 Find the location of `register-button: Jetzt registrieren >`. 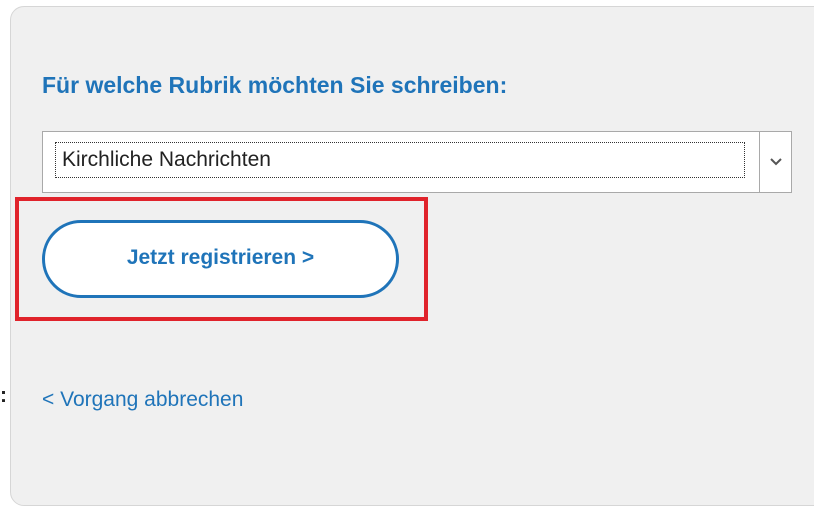

register-button: Jetzt registrieren > is located at coordinates (220, 259).